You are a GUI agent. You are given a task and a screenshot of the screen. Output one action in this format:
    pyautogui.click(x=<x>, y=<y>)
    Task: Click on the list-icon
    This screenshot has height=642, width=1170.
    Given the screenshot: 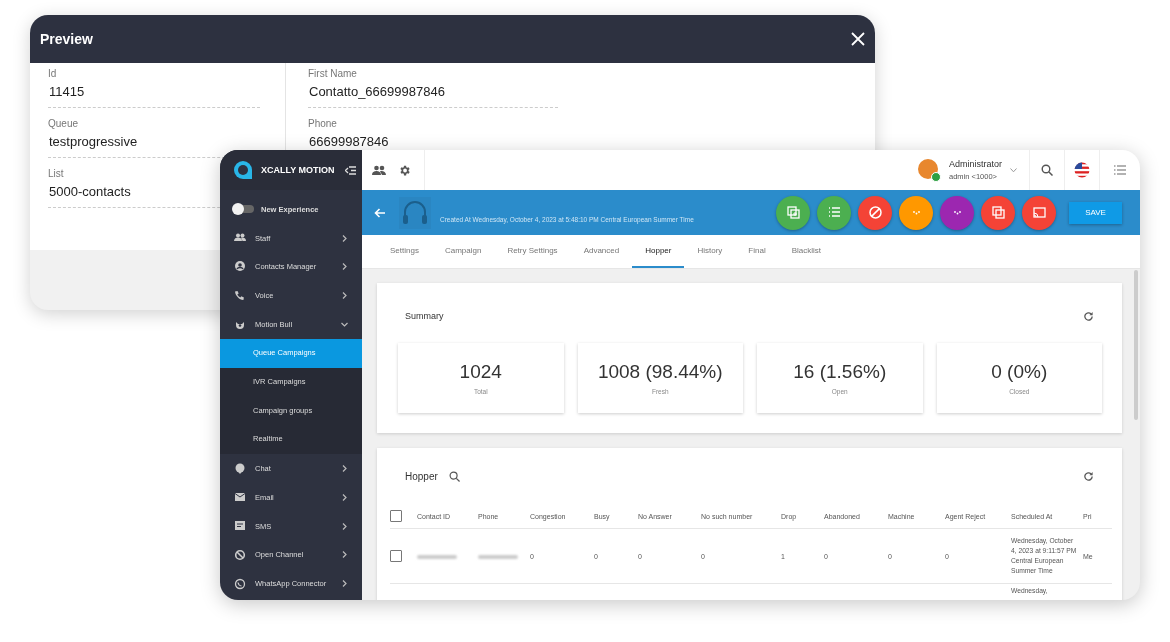 What is the action you would take?
    pyautogui.click(x=834, y=212)
    